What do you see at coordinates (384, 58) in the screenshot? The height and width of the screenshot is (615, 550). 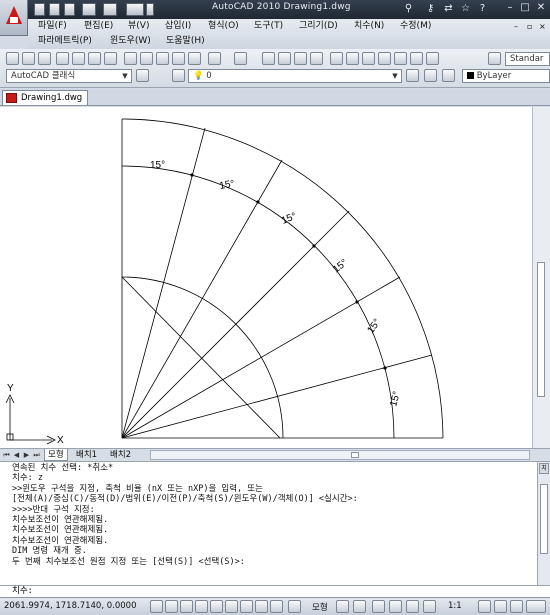 I see `sheet-set-icon` at bounding box center [384, 58].